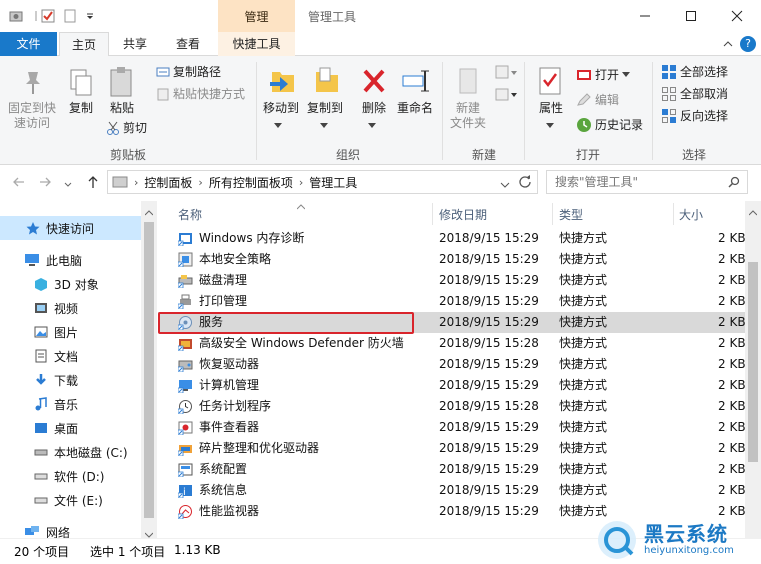 The width and height of the screenshot is (761, 564). I want to click on properties-qa-icon, so click(48, 16).